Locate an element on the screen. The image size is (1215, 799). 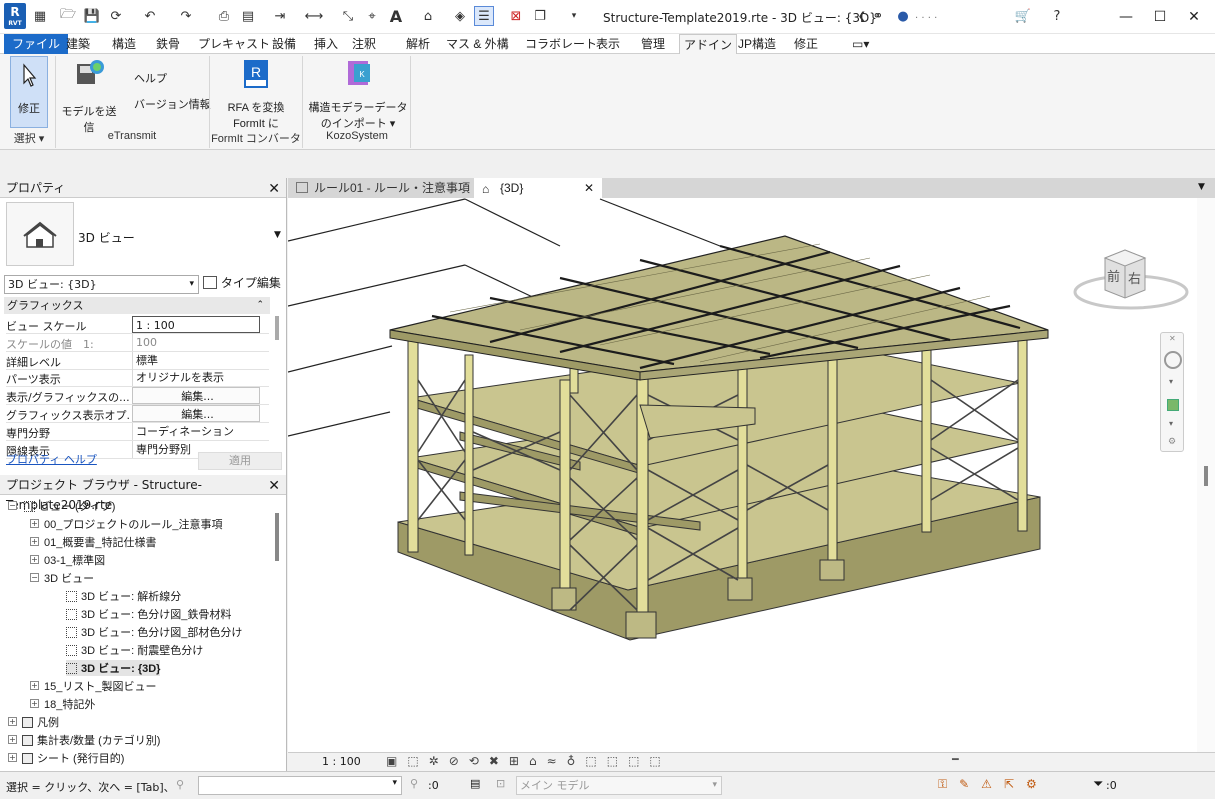
3d-view-icon: ⌂ is located at coordinates (428, 16).